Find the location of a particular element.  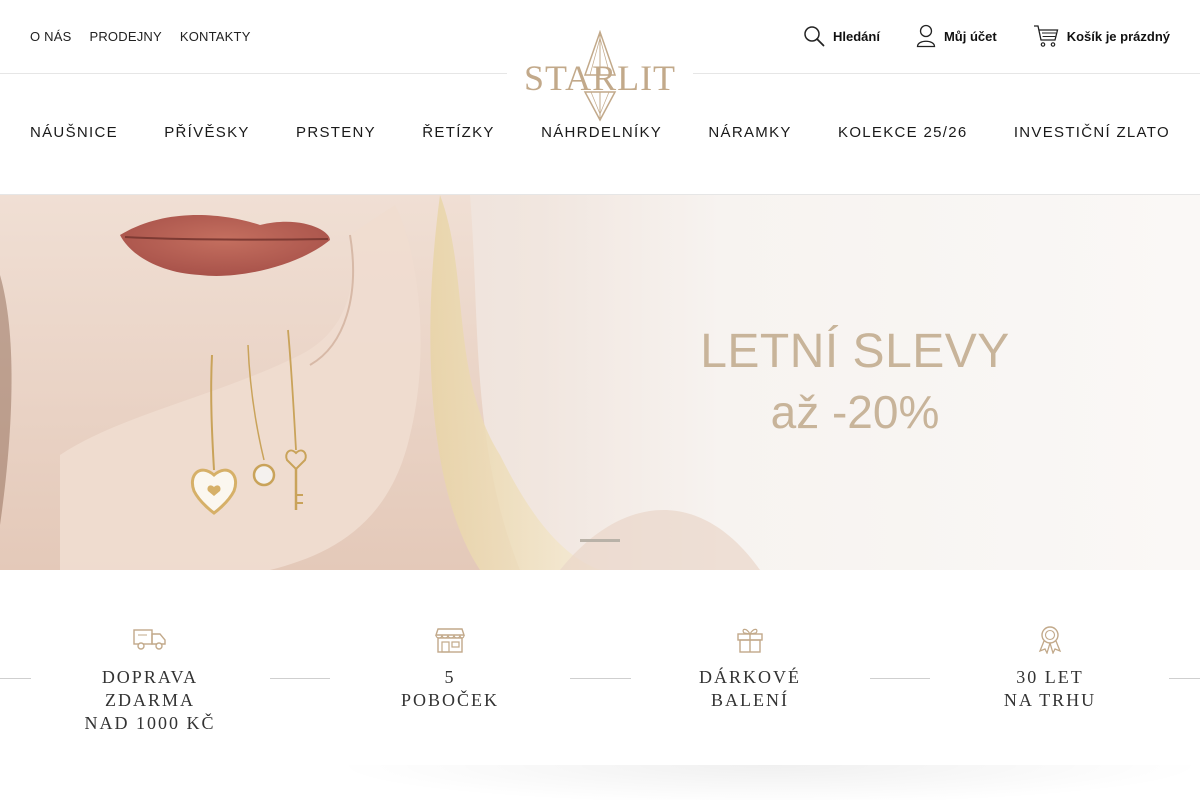

cart-label: Košík je prázdný is located at coordinates (1118, 36).